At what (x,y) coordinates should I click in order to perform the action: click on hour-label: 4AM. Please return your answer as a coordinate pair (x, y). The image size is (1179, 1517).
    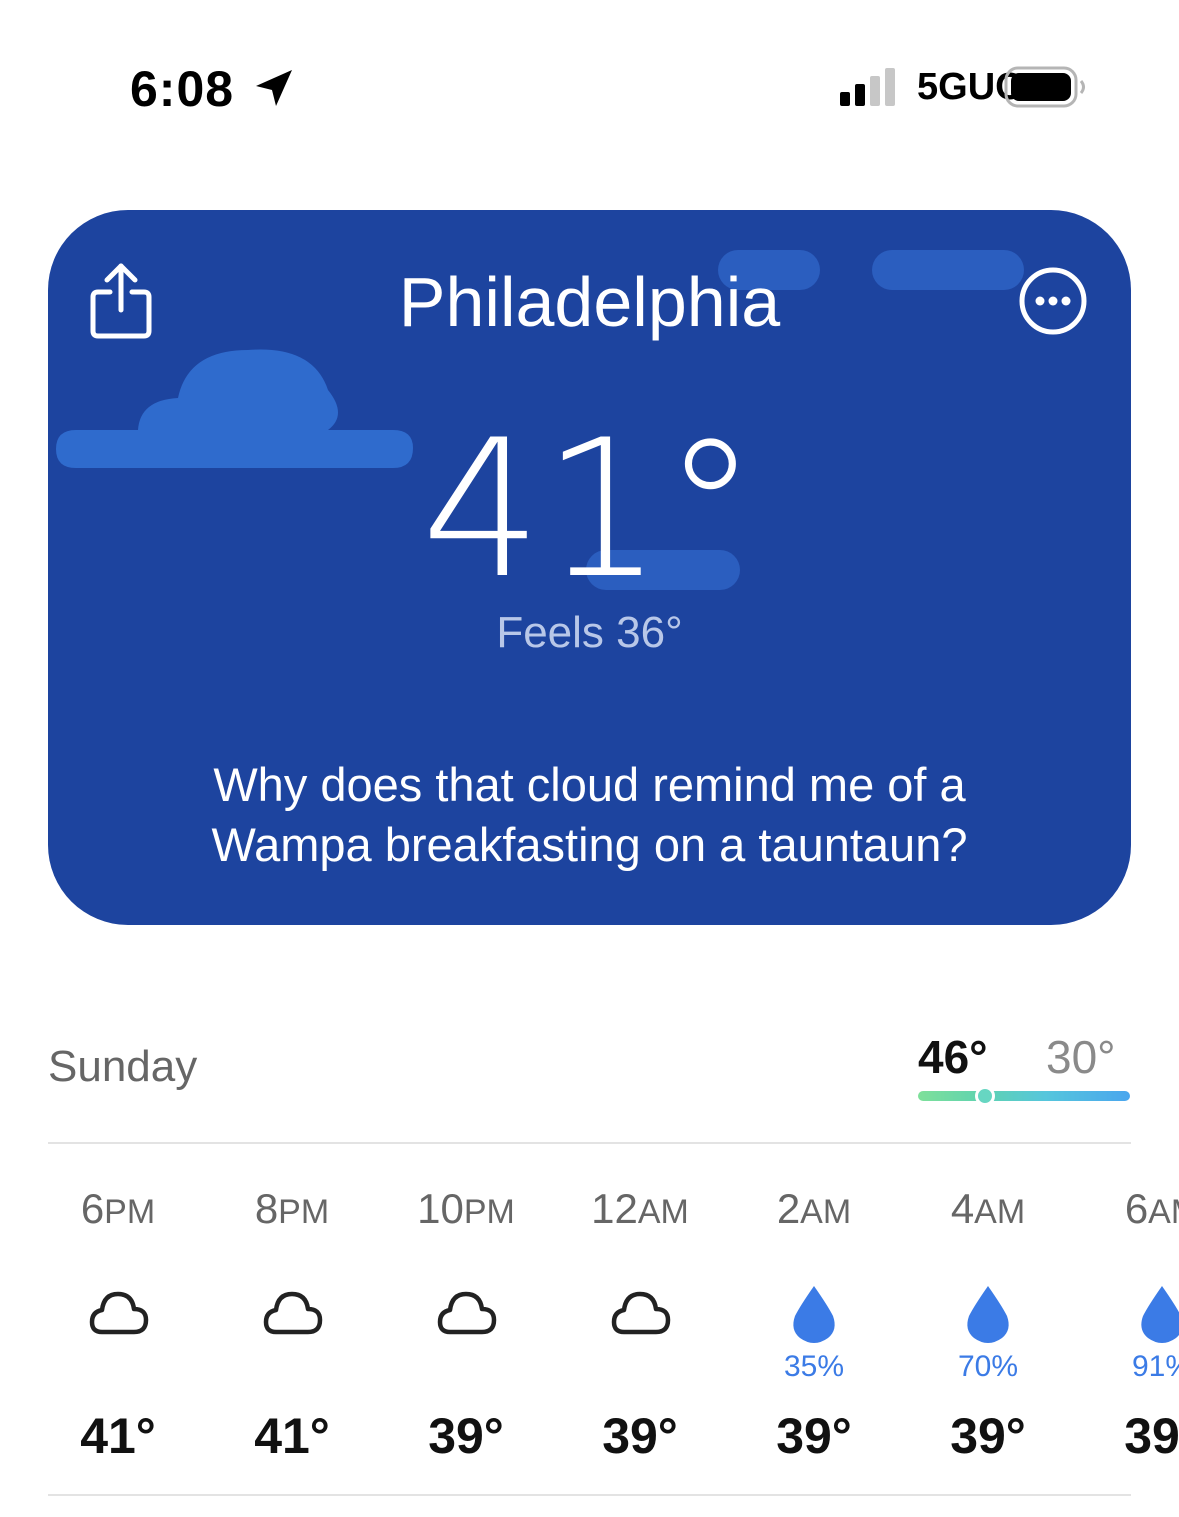
    Looking at the image, I should click on (988, 1215).